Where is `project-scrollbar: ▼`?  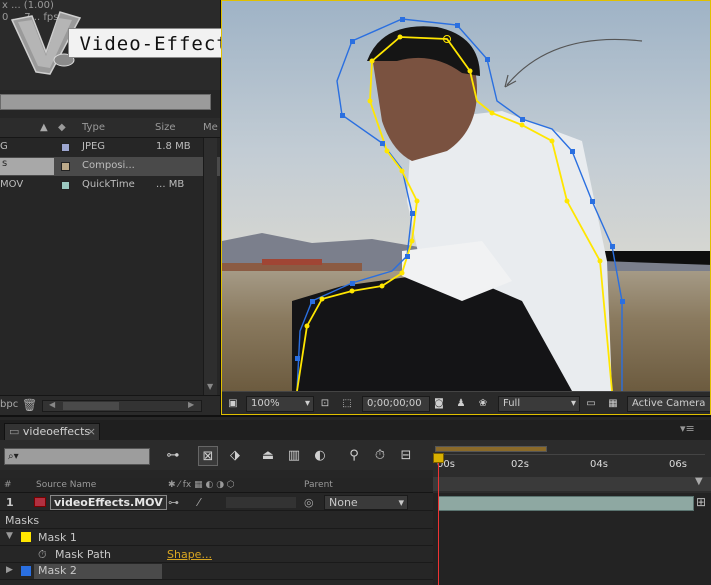
project-scrollbar: ▼ is located at coordinates (210, 266).